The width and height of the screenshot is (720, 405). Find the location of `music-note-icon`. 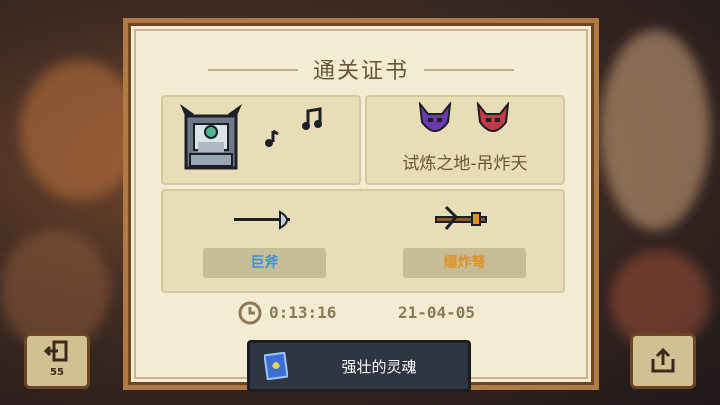

music-note-icon is located at coordinates (312, 118).